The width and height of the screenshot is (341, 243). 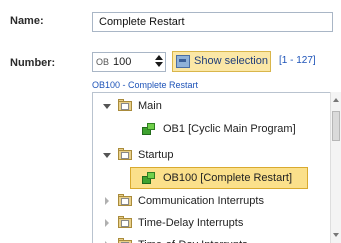 What do you see at coordinates (159, 57) in the screenshot?
I see `spin-up-icon` at bounding box center [159, 57].